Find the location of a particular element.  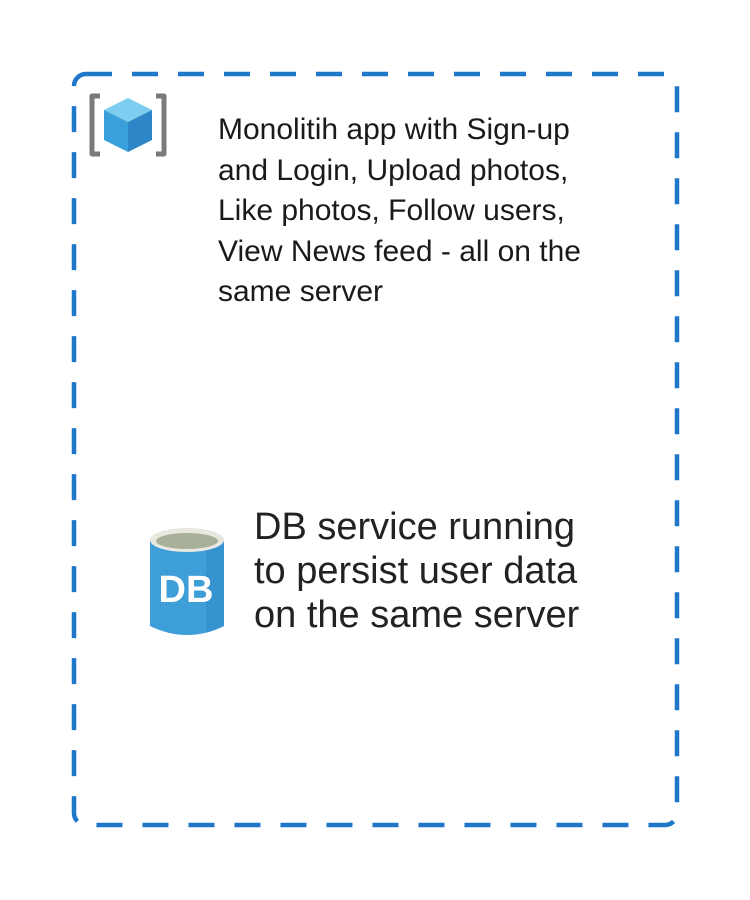

database-icon: DB is located at coordinates (187, 581).